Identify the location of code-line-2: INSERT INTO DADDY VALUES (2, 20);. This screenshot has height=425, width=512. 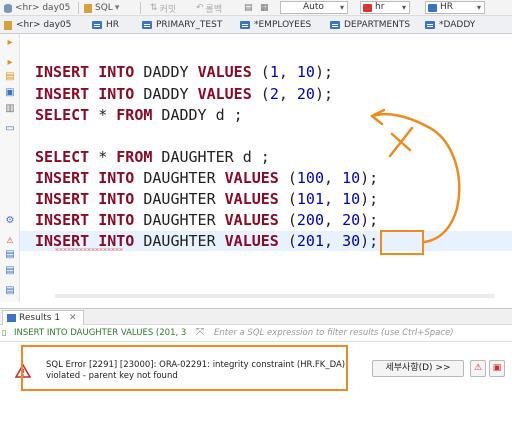
(184, 94).